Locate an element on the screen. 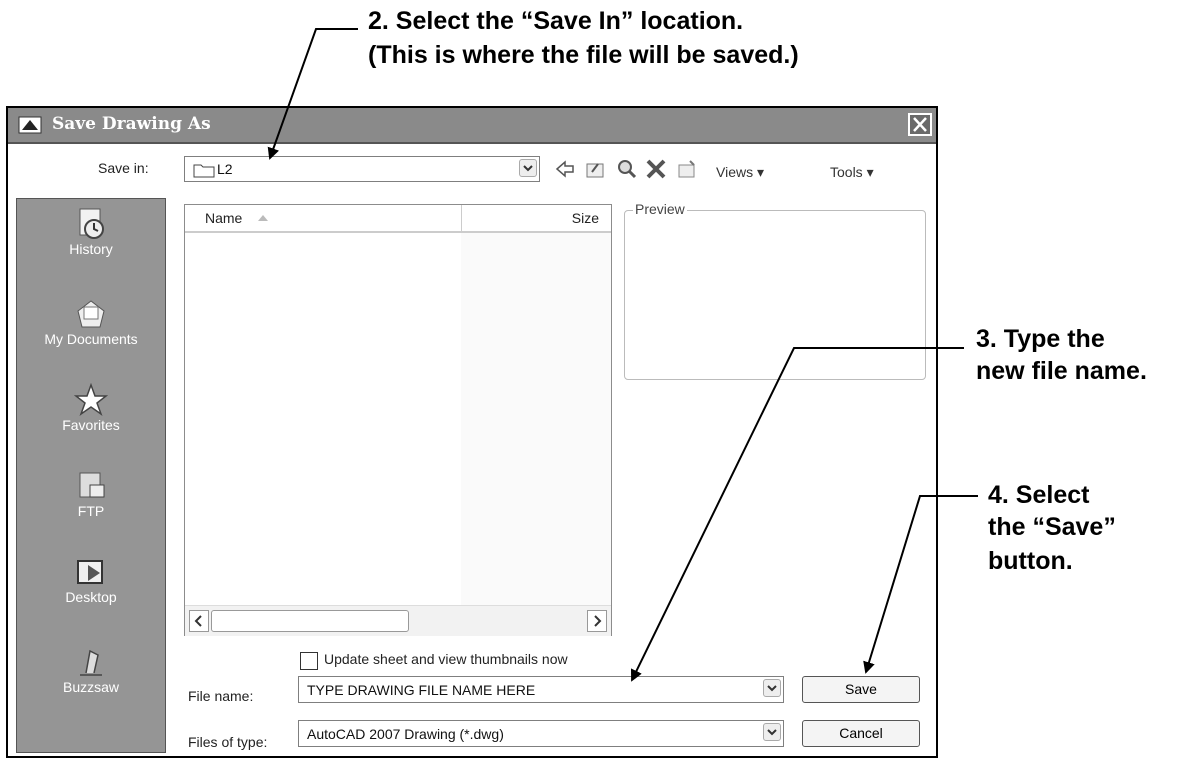 This screenshot has width=1199, height=766. preview-panel: Preview is located at coordinates (775, 290).